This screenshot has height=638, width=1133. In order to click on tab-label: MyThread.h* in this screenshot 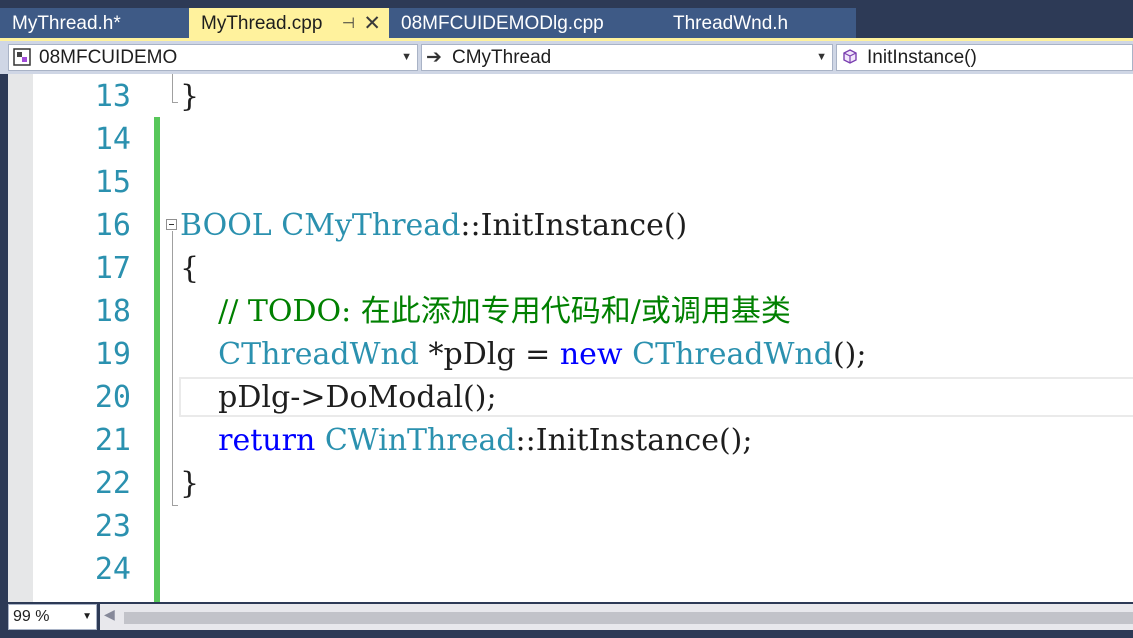, I will do `click(66, 23)`.